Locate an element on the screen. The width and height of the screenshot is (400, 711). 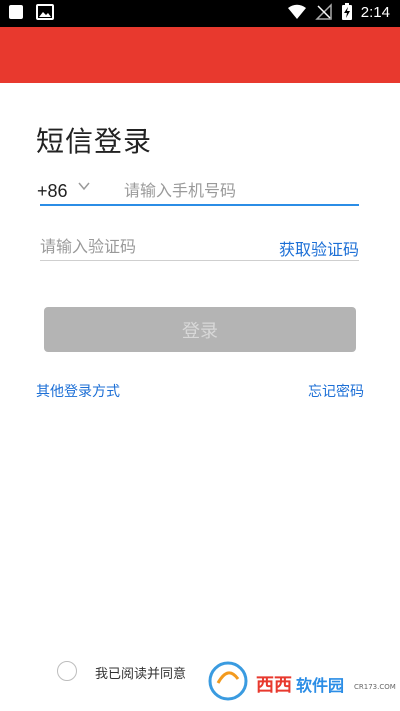
chevron-down-icon is located at coordinates (84, 186).